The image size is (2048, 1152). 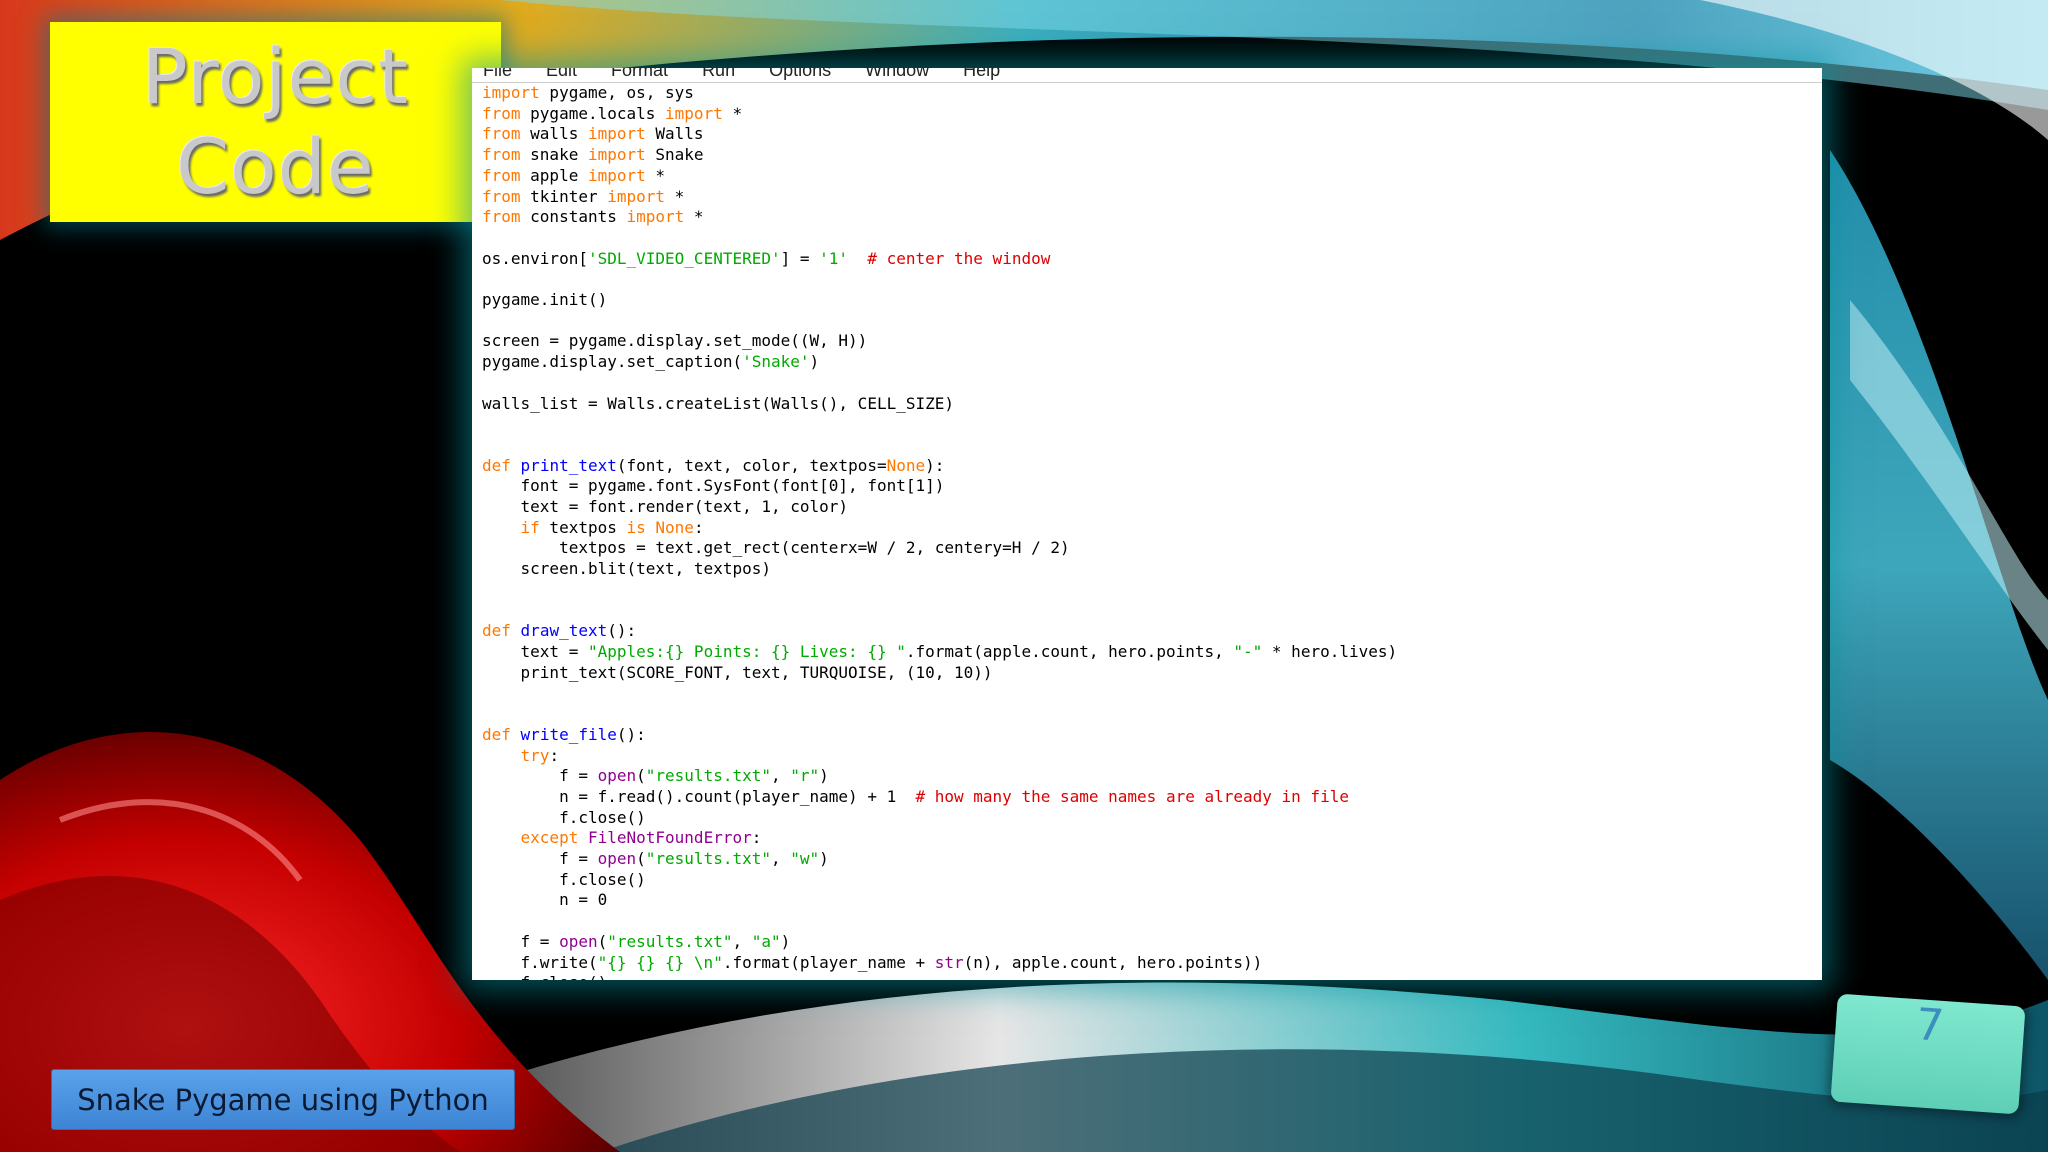 I want to click on menu-edit: Edit, so click(x=561, y=74).